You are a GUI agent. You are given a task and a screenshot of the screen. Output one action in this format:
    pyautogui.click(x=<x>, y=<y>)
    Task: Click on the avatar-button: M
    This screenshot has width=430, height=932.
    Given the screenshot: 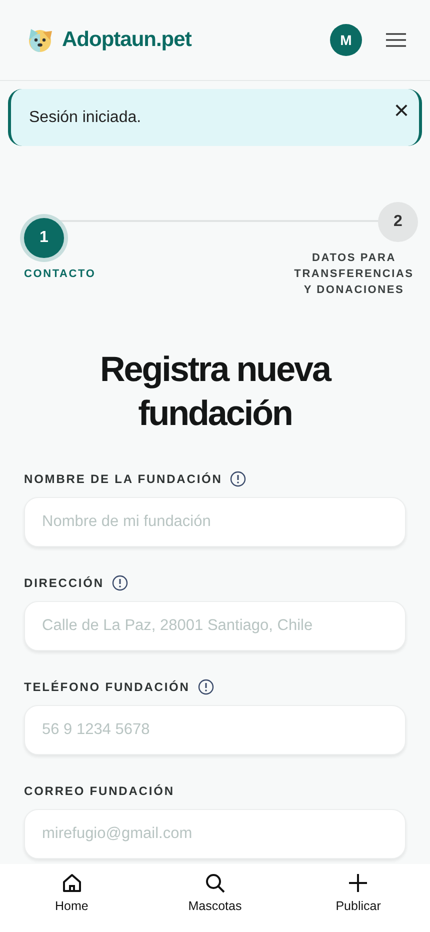 What is the action you would take?
    pyautogui.click(x=346, y=40)
    